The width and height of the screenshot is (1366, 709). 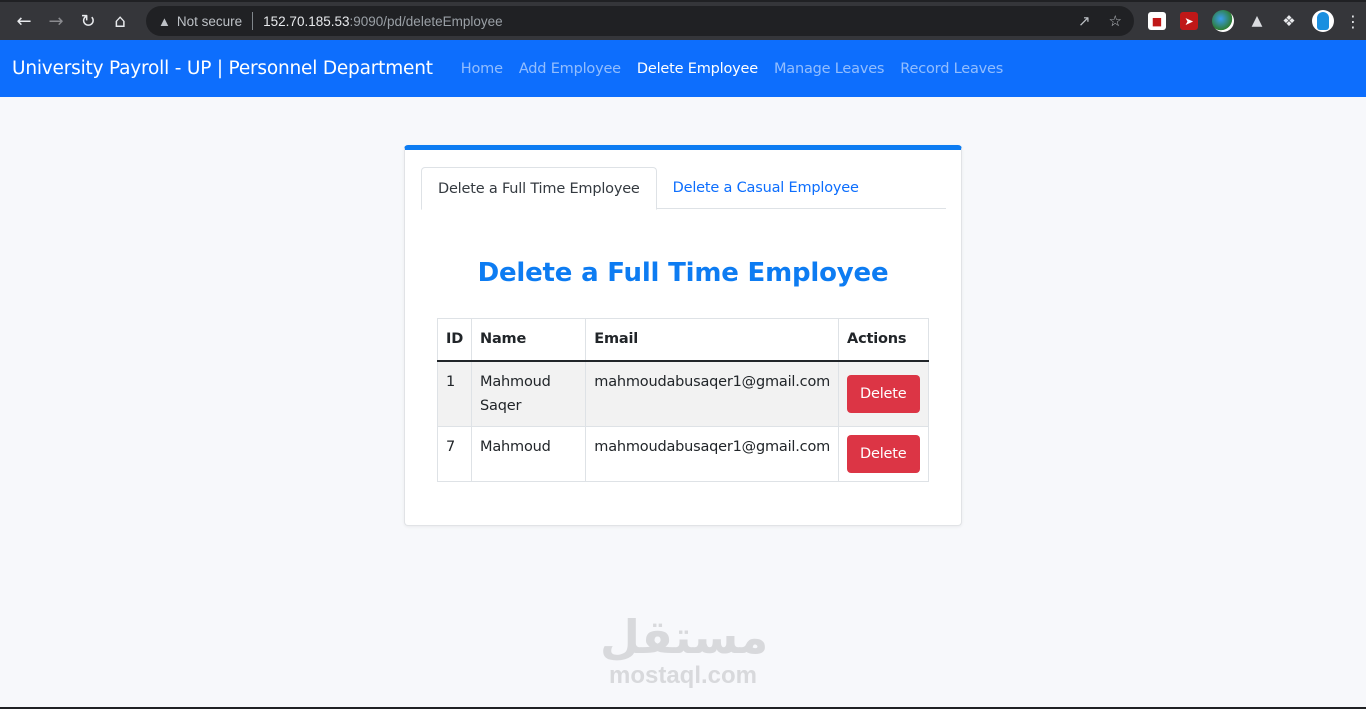 I want to click on cell-name: Mahmoud Saqer, so click(x=529, y=393).